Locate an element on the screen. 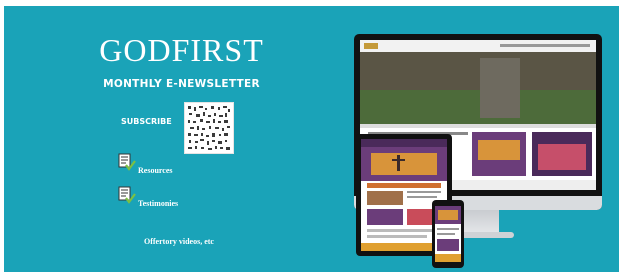  qr-code-icon is located at coordinates (209, 128).